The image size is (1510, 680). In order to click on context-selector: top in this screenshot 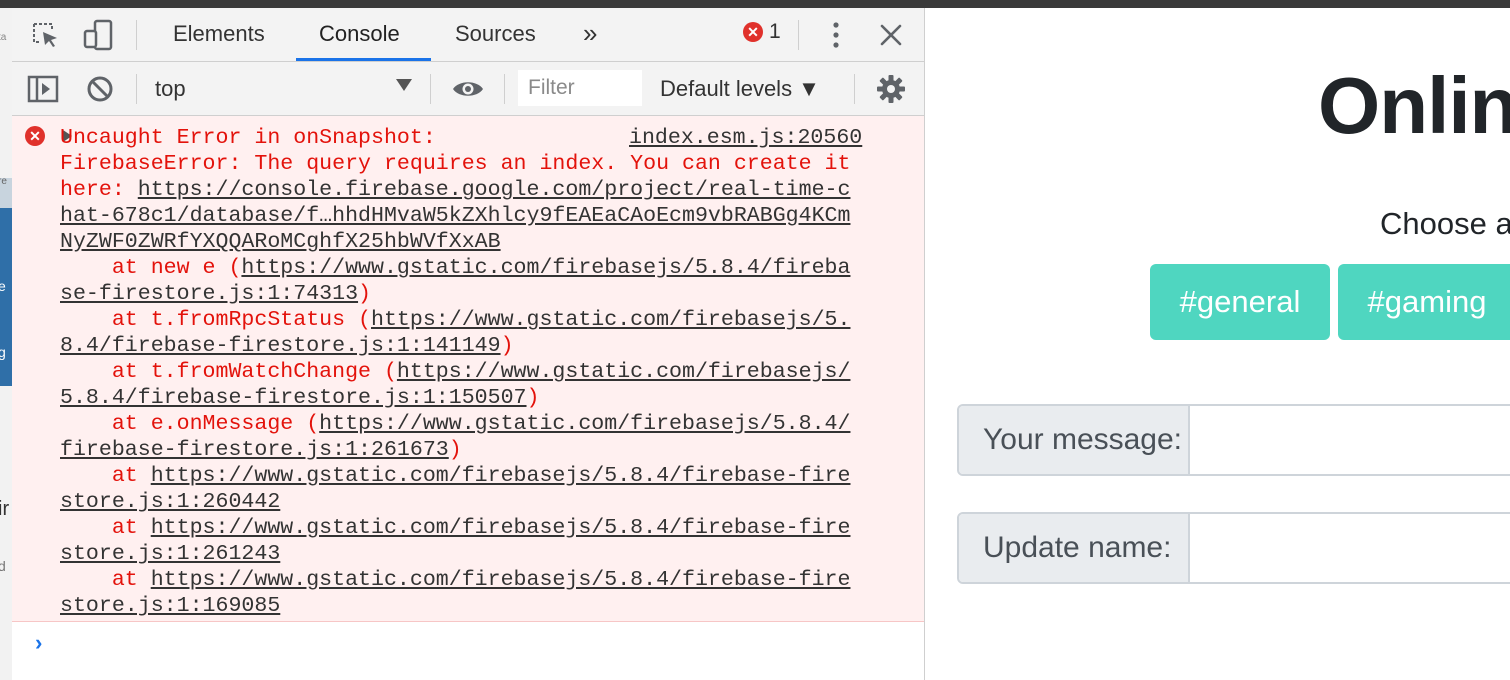, I will do `click(170, 88)`.